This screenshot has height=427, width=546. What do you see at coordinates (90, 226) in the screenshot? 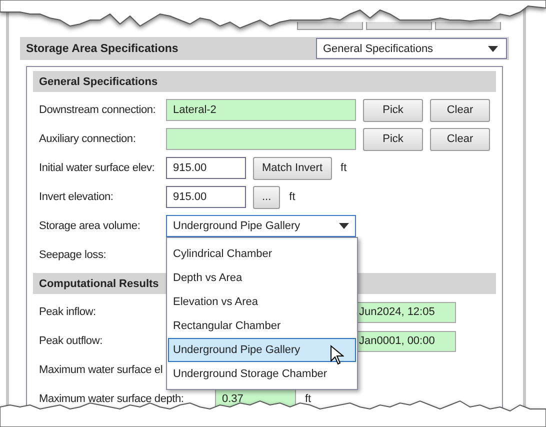
I see `field-label: Storage area volume:` at bounding box center [90, 226].